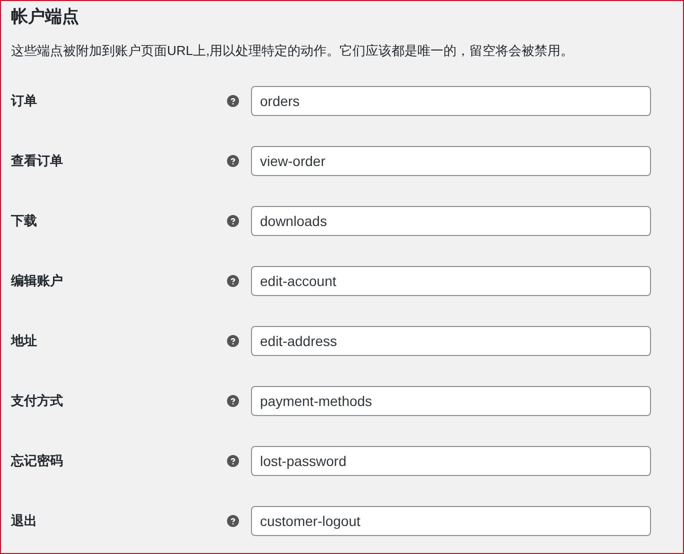  What do you see at coordinates (451, 521) in the screenshot?
I see `input-field: customer-logout` at bounding box center [451, 521].